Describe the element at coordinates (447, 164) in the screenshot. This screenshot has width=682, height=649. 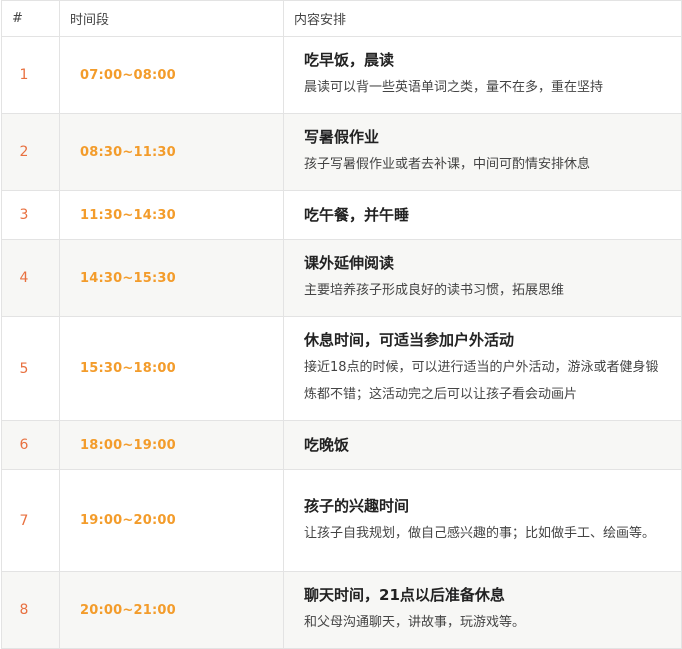
I see `row-desc: 孩子写暑假作业或者去补课，中间可酌情安排休息` at that location.